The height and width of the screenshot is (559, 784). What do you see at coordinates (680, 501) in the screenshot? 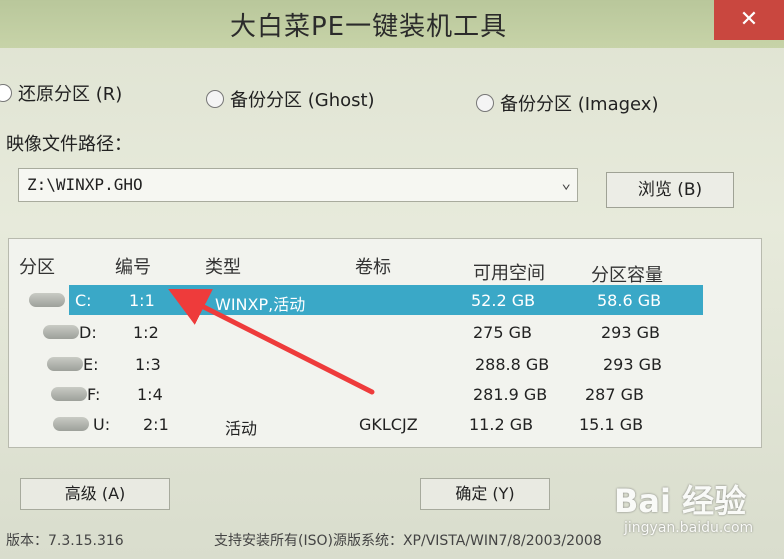
I see `watermark-brand: Bai 经验` at bounding box center [680, 501].